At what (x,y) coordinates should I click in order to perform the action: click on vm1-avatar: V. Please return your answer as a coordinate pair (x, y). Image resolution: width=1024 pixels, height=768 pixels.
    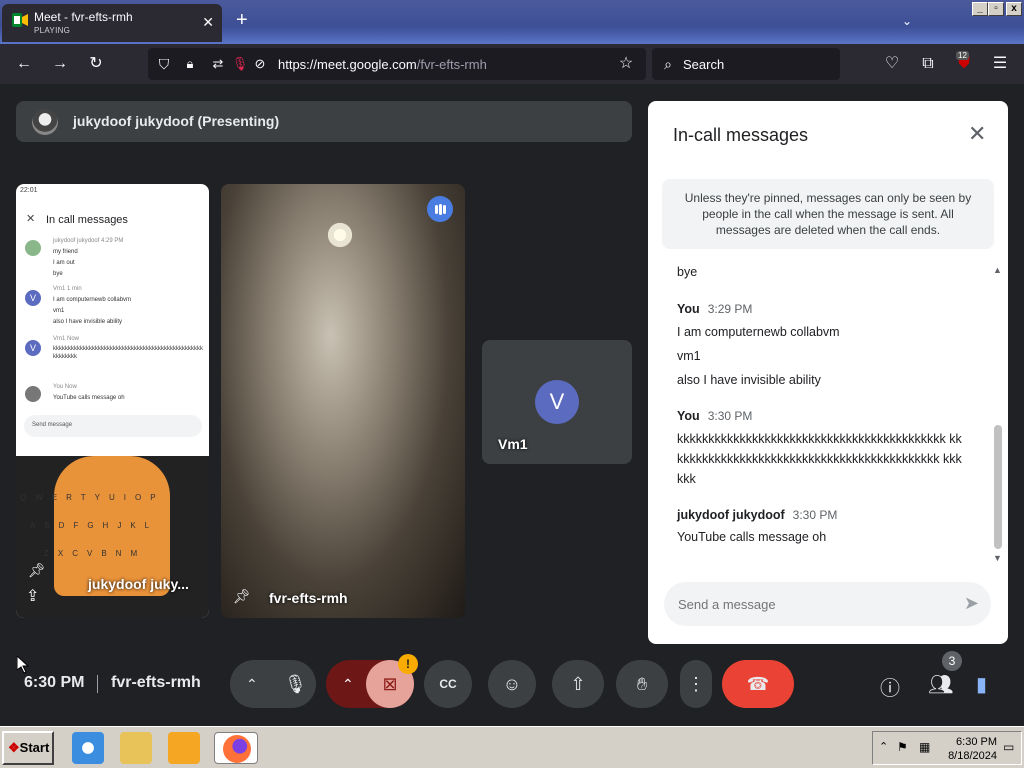
    Looking at the image, I should click on (557, 402).